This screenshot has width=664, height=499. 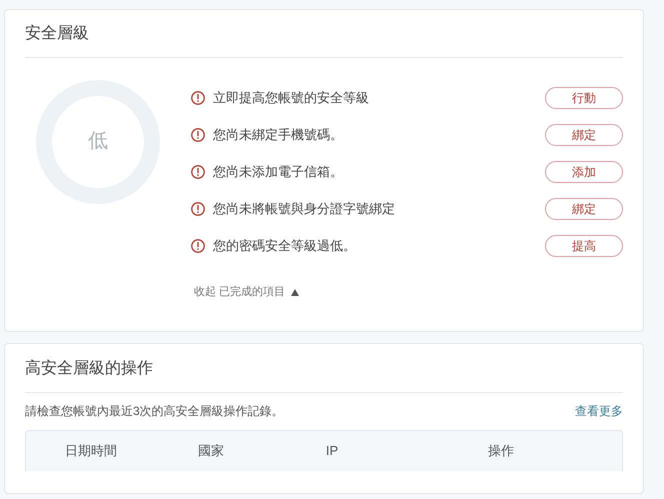 What do you see at coordinates (285, 245) in the screenshot?
I see `warning-text: 您的密碼安全等級過低。` at bounding box center [285, 245].